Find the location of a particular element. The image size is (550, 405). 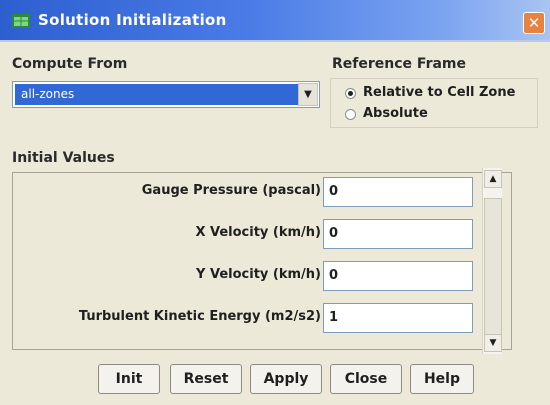

scroll-down-icon: ▼ is located at coordinates (493, 343).